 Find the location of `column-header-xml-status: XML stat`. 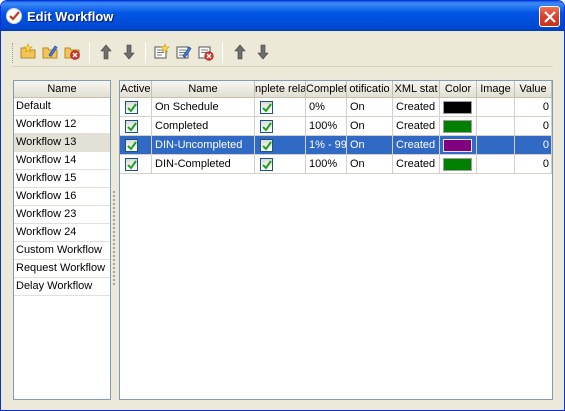

column-header-xml-status: XML stat is located at coordinates (416, 89).